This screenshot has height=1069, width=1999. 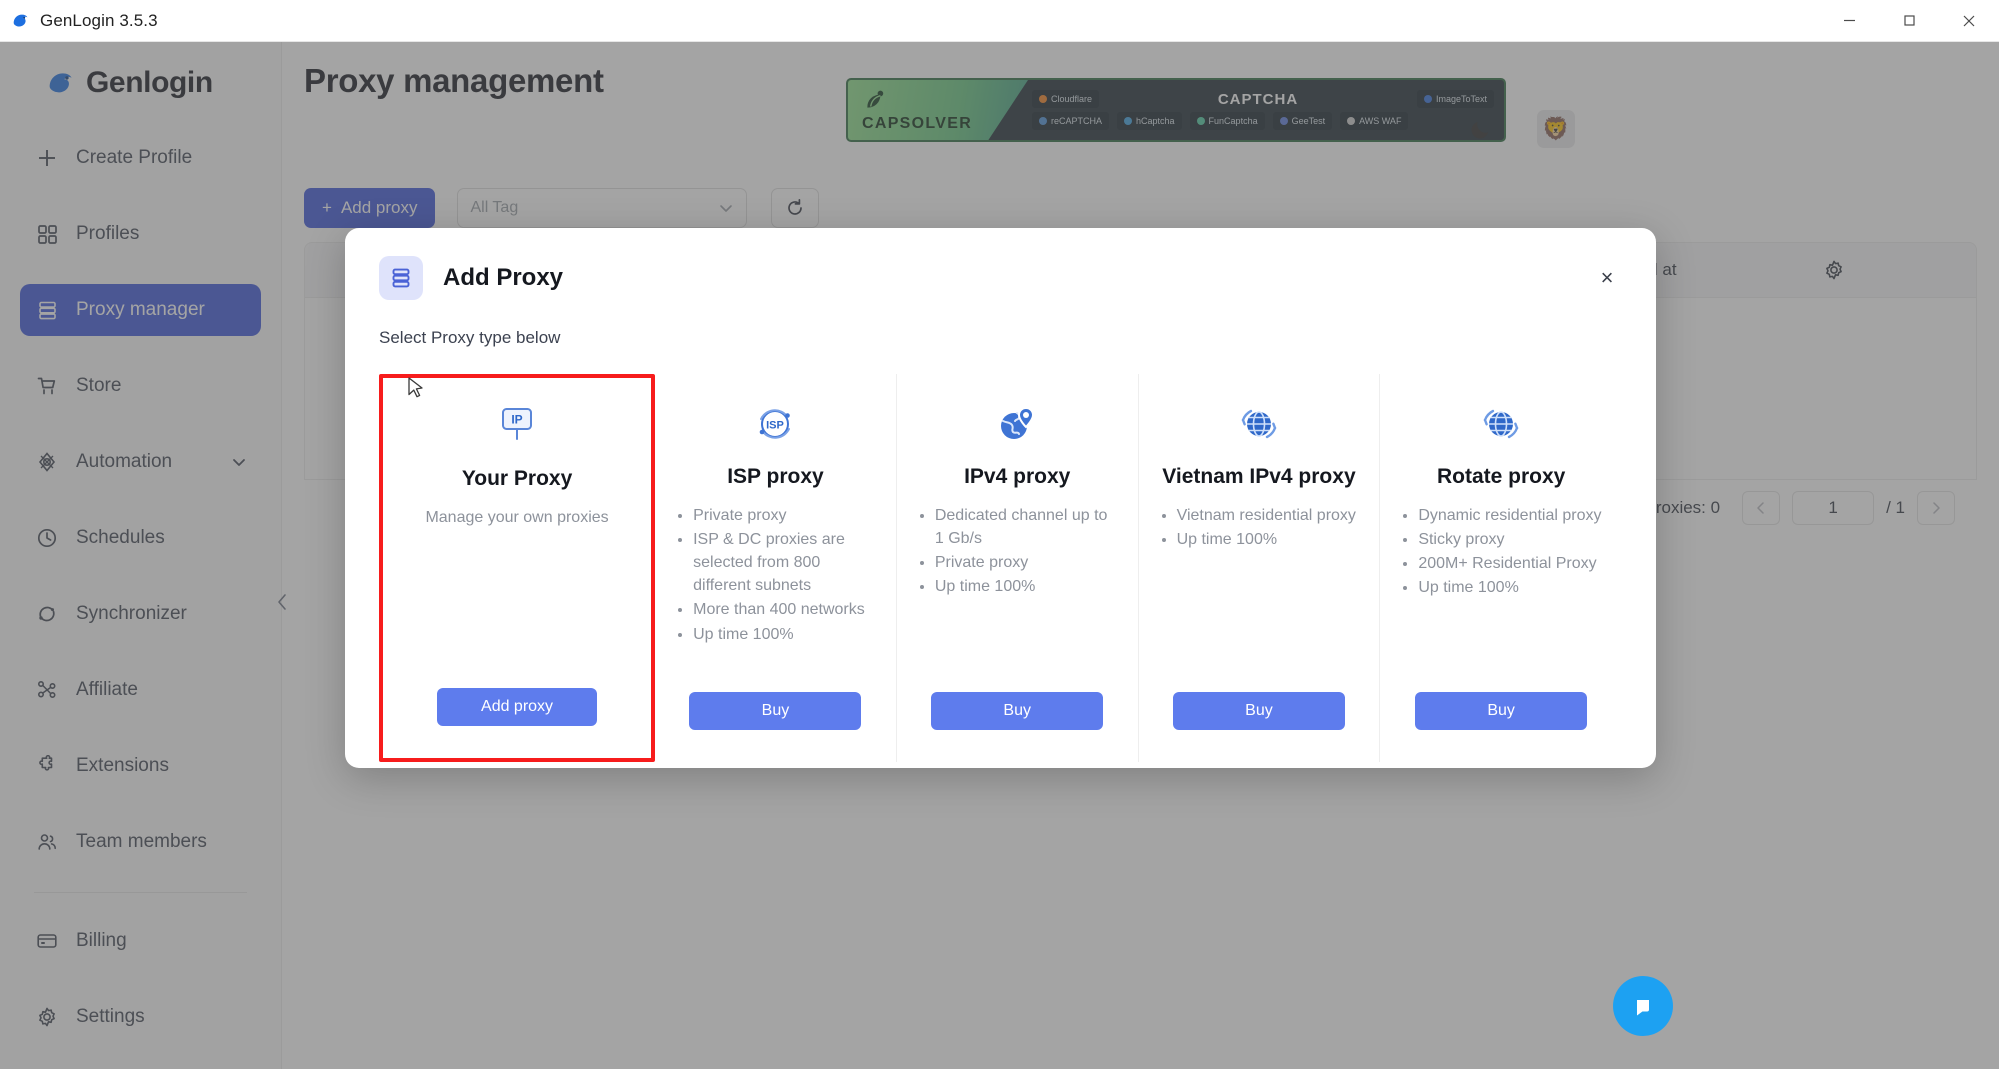 I want to click on chat-bubble-button, so click(x=1643, y=1006).